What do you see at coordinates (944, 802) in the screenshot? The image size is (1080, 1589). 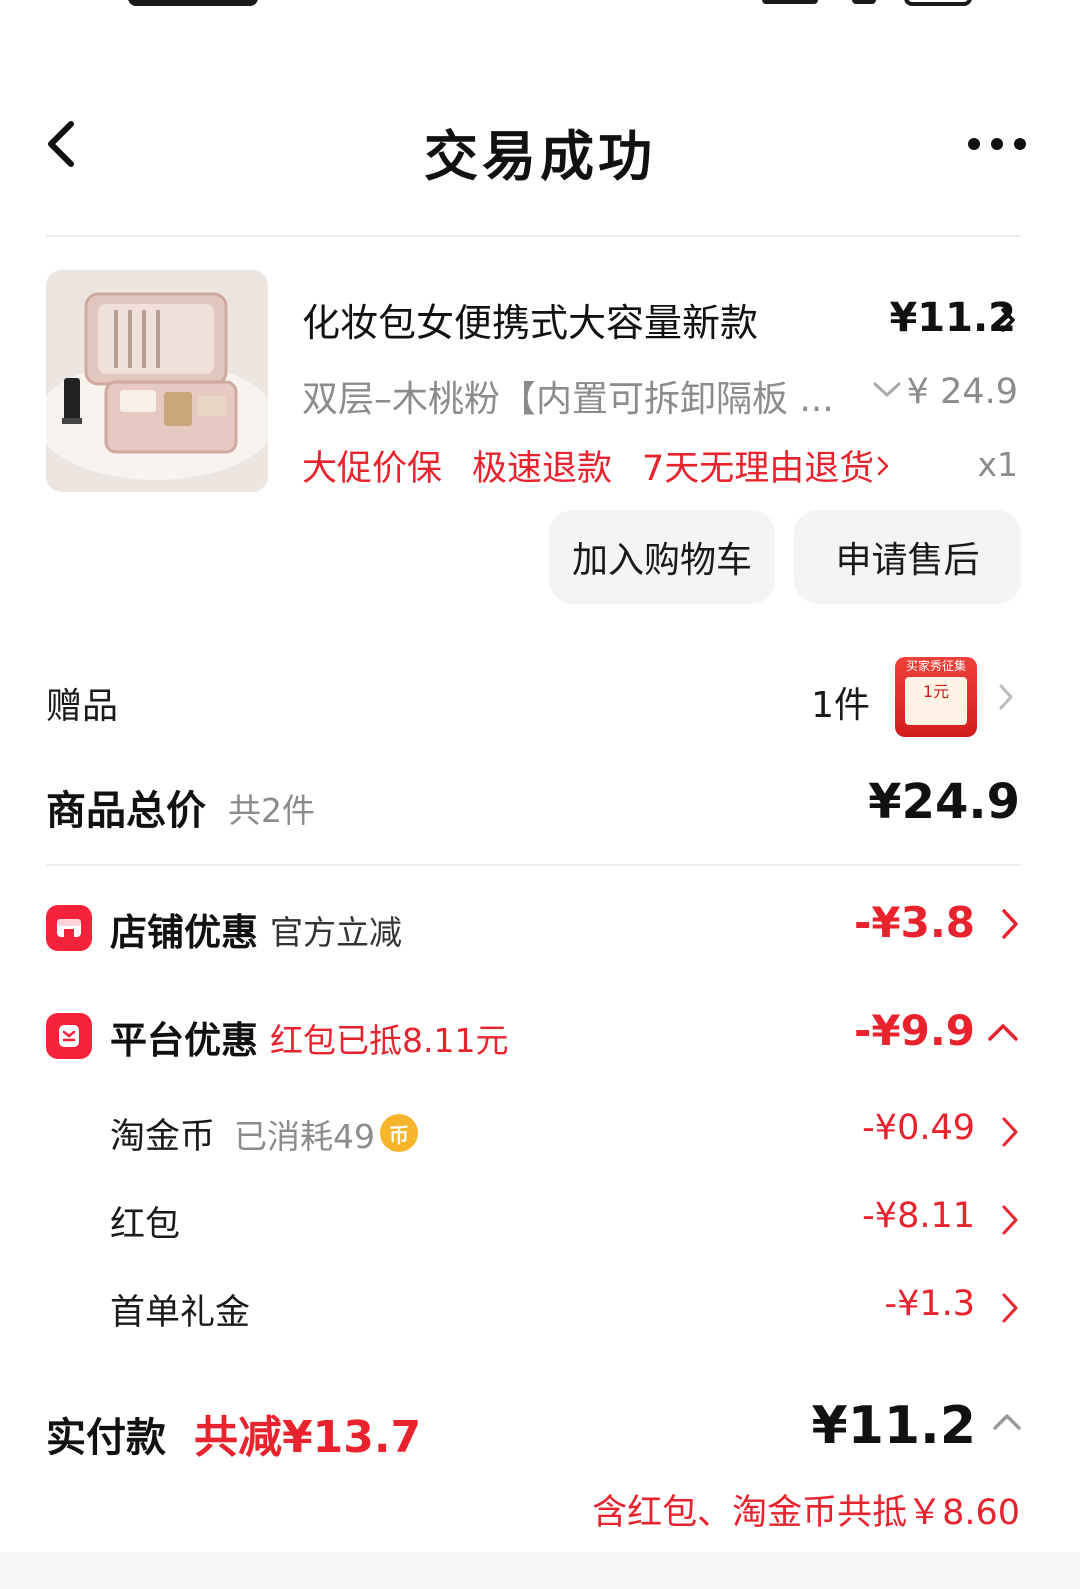 I see `total-value: ¥24.9` at bounding box center [944, 802].